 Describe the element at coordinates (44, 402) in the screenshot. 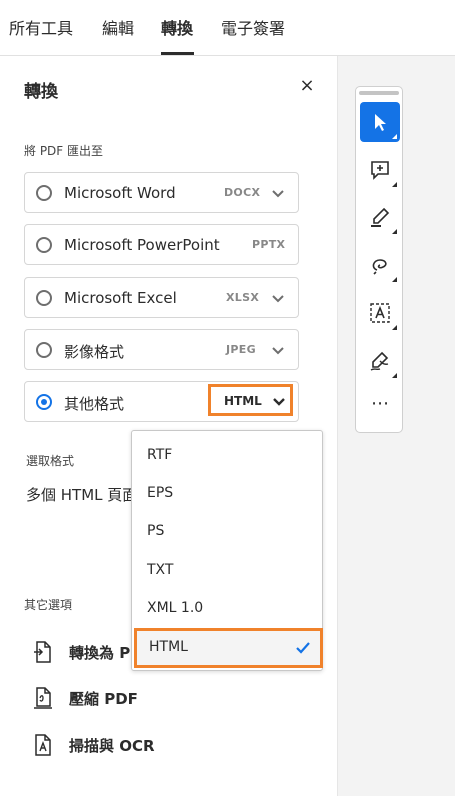

I see `radio-other` at that location.